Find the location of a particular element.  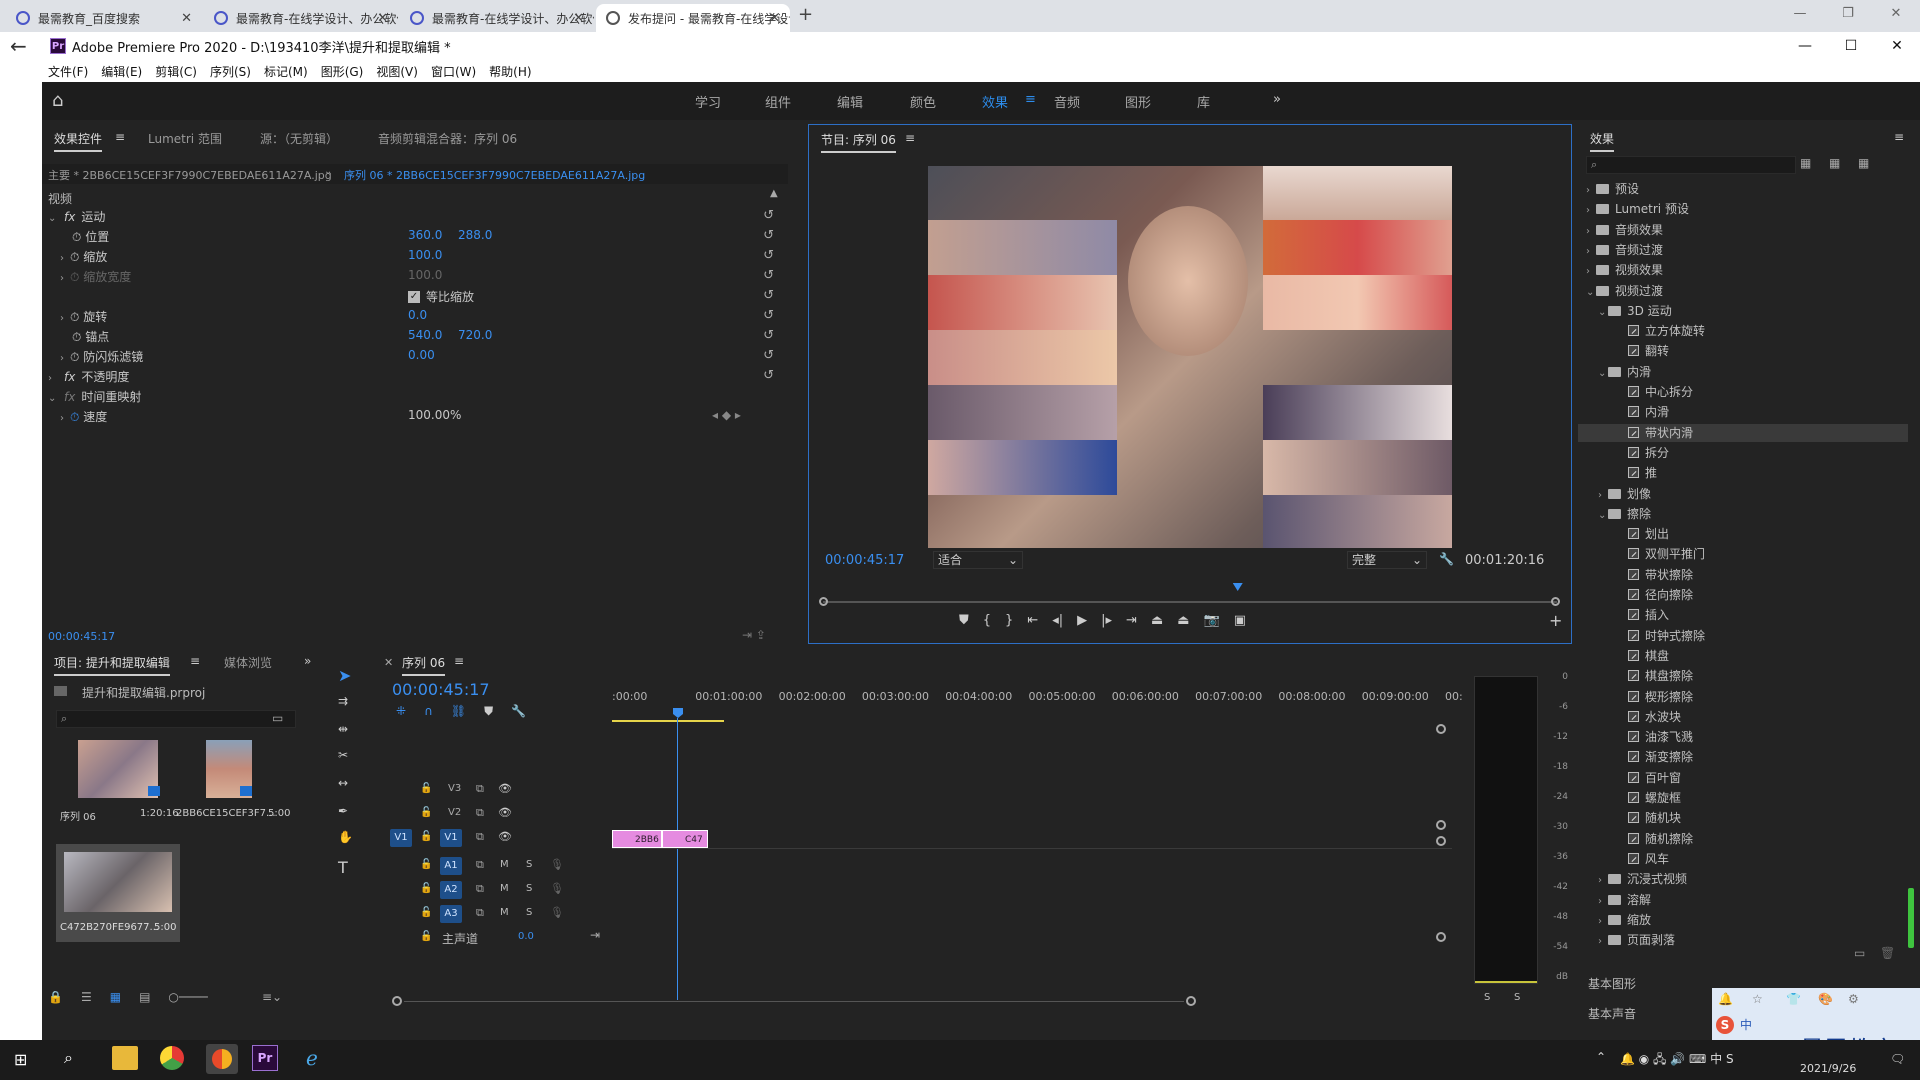

nest-icon: ⁜ is located at coordinates (401, 711).